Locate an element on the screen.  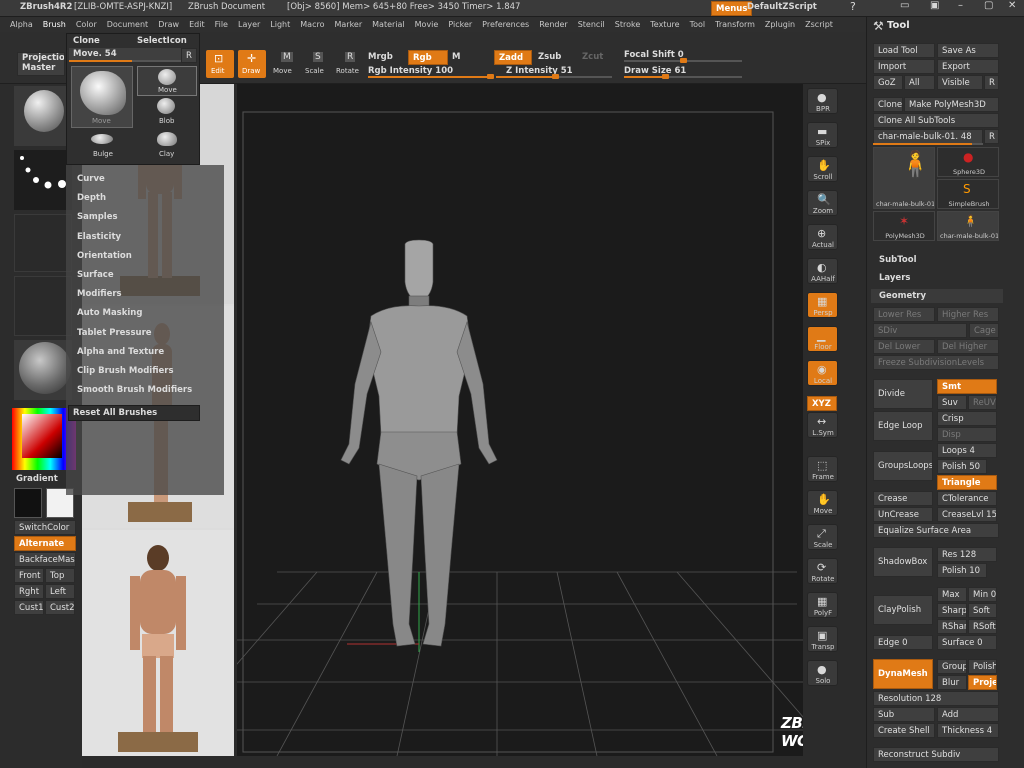
zsub-button: Zsub is located at coordinates (549, 57).